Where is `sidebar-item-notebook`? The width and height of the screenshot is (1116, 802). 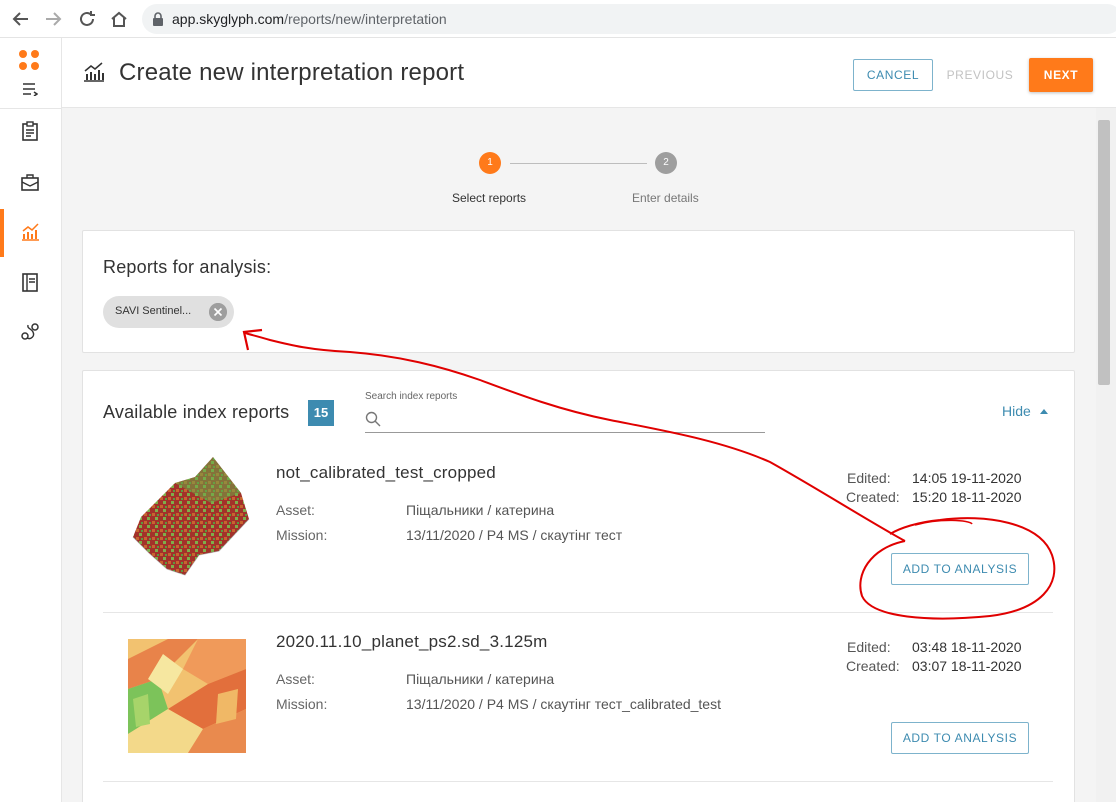 sidebar-item-notebook is located at coordinates (31, 283).